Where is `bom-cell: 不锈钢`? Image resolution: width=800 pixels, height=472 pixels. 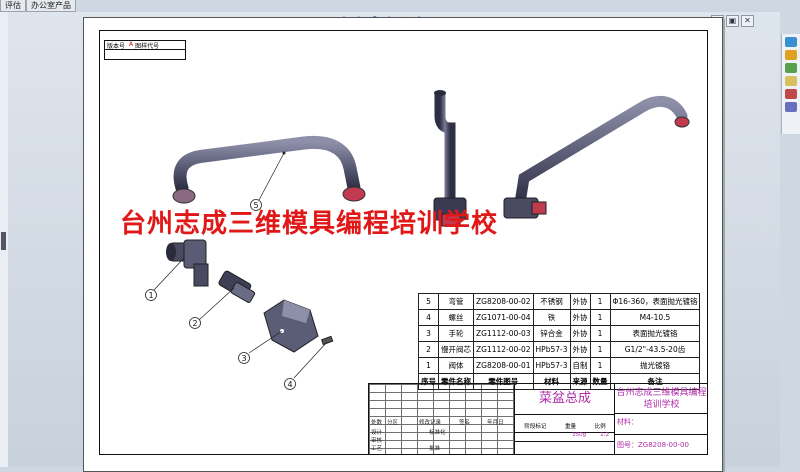
bom-cell: 不锈钢 is located at coordinates (551, 301).